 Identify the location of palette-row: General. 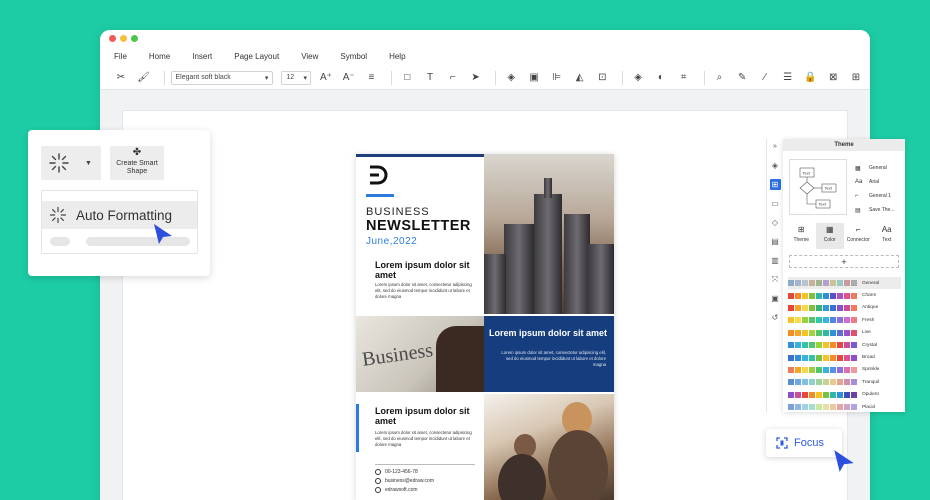
(844, 283).